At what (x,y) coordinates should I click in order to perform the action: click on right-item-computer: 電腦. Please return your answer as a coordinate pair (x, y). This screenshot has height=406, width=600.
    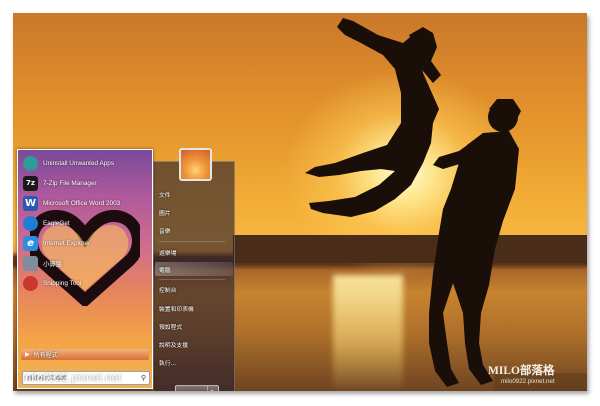
    Looking at the image, I should click on (194, 269).